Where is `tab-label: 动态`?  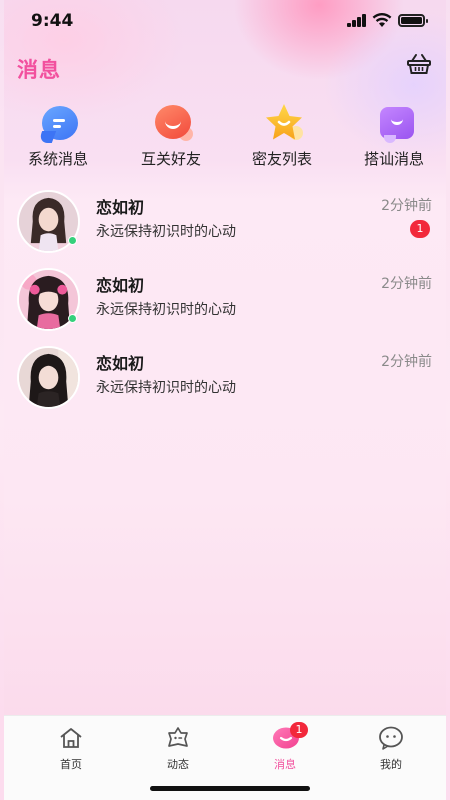 tab-label: 动态 is located at coordinates (178, 764).